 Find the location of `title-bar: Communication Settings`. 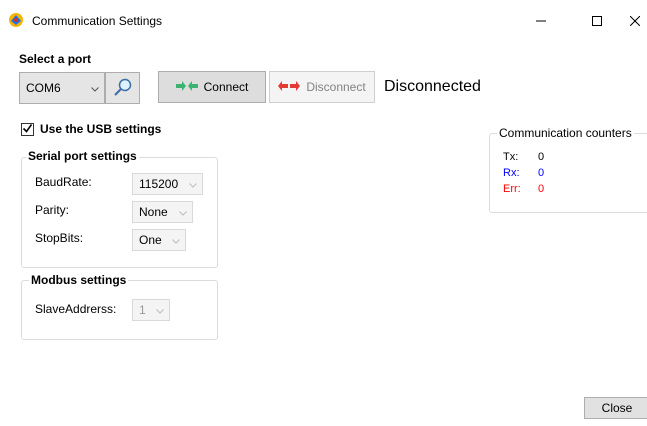

title-bar: Communication Settings is located at coordinates (323, 21).